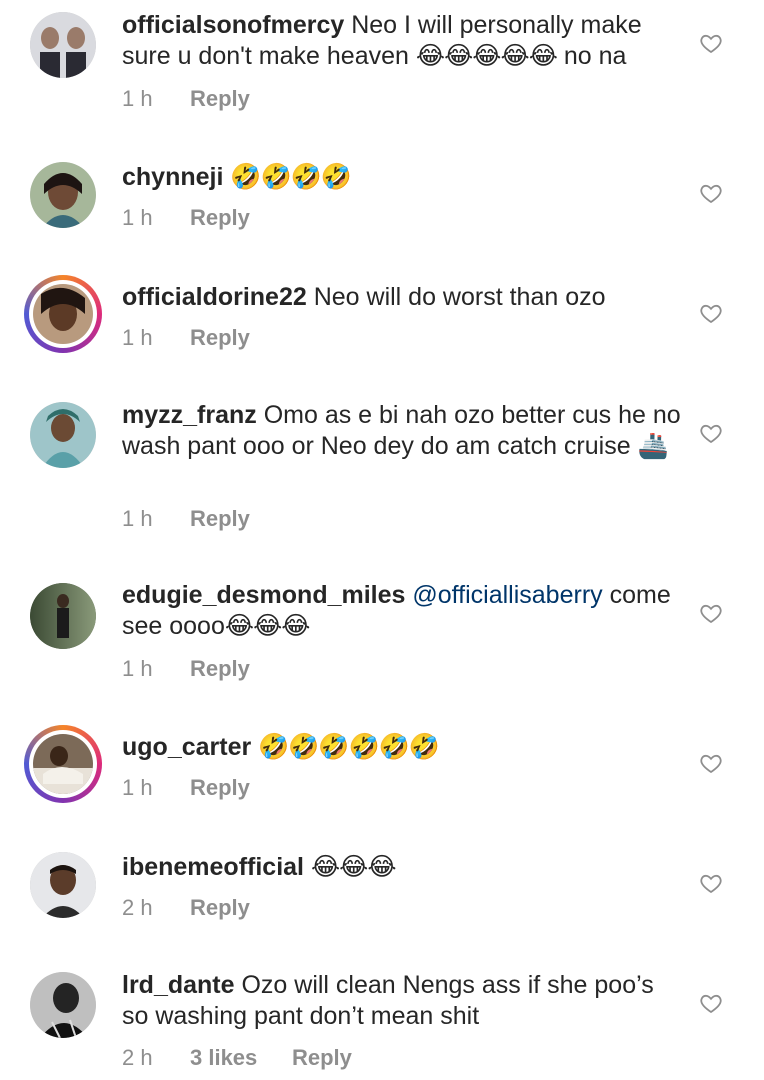 The height and width of the screenshot is (1080, 764). What do you see at coordinates (456, 297) in the screenshot?
I see `comment-text: Neo will do worst than ozo` at bounding box center [456, 297].